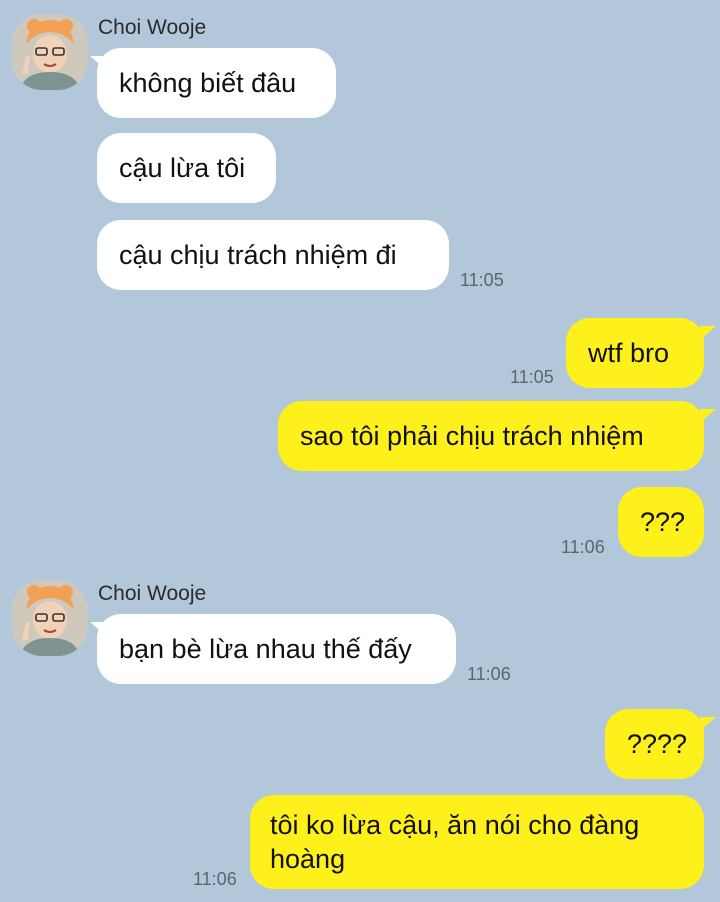 Image resolution: width=720 pixels, height=902 pixels. What do you see at coordinates (265, 649) in the screenshot?
I see `message-text: bạn bè lừa nhau thế đấy` at bounding box center [265, 649].